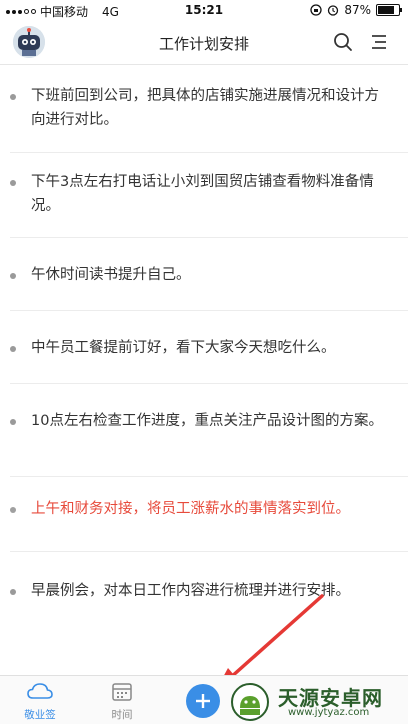 The height and width of the screenshot is (724, 408). I want to click on item-text: 10点左右检查工作进度，重点关注产品设计图的方案。, so click(207, 421).